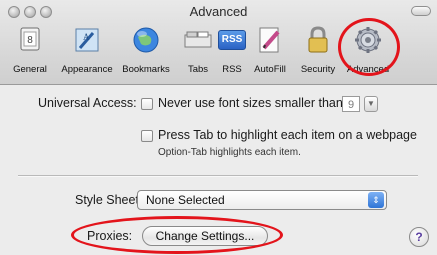  I want to click on style-sheet-label: Style Sheet:, so click(109, 200).